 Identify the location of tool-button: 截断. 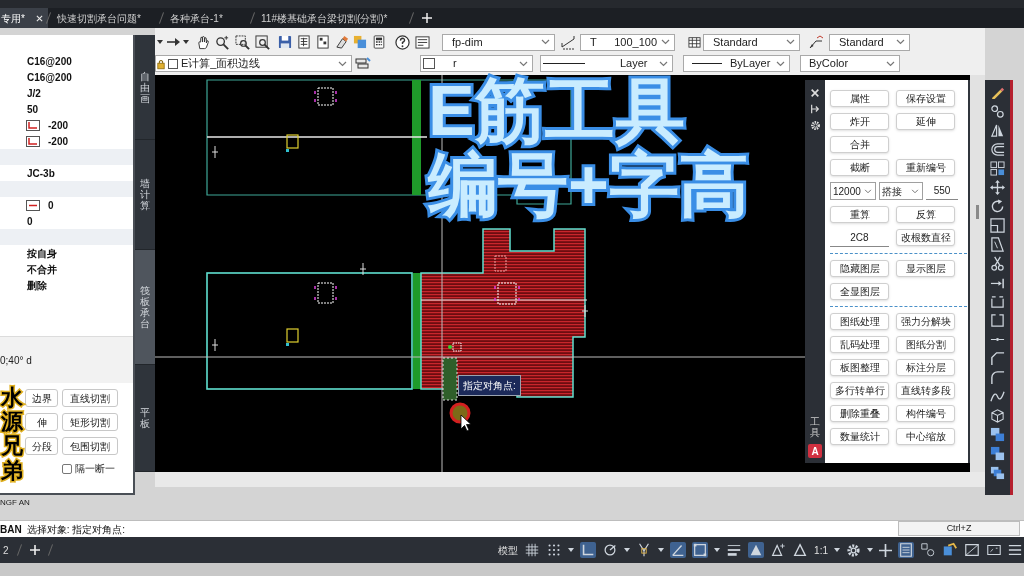
(859, 167).